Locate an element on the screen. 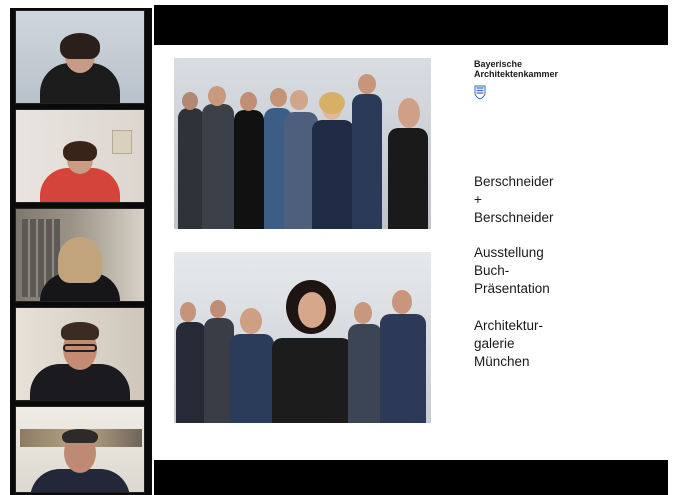  organization-line: Architektenkammer is located at coordinates (516, 74).